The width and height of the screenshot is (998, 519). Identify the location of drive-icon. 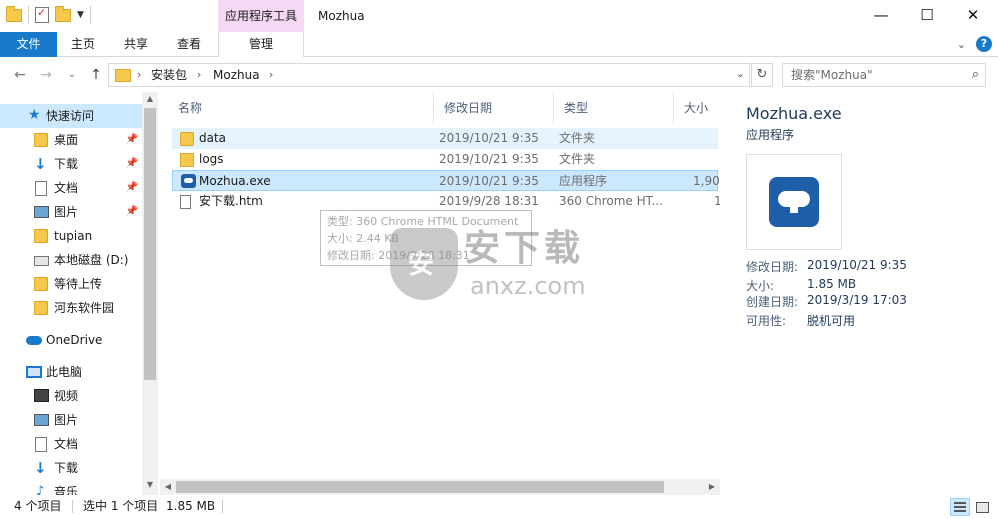
(41, 261).